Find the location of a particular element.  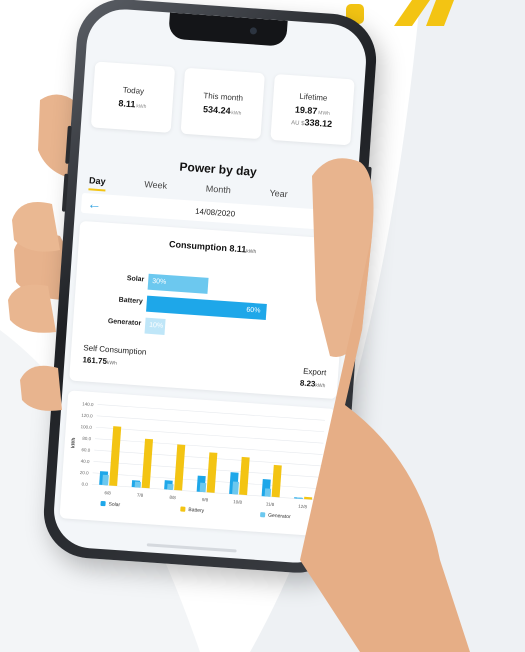

stat-value: 8.11kWh is located at coordinates (132, 104).